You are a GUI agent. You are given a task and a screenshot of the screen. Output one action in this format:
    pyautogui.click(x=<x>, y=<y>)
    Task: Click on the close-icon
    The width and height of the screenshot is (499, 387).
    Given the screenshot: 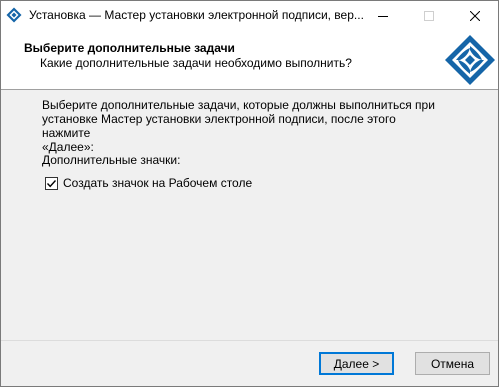 What is the action you would take?
    pyautogui.click(x=475, y=16)
    